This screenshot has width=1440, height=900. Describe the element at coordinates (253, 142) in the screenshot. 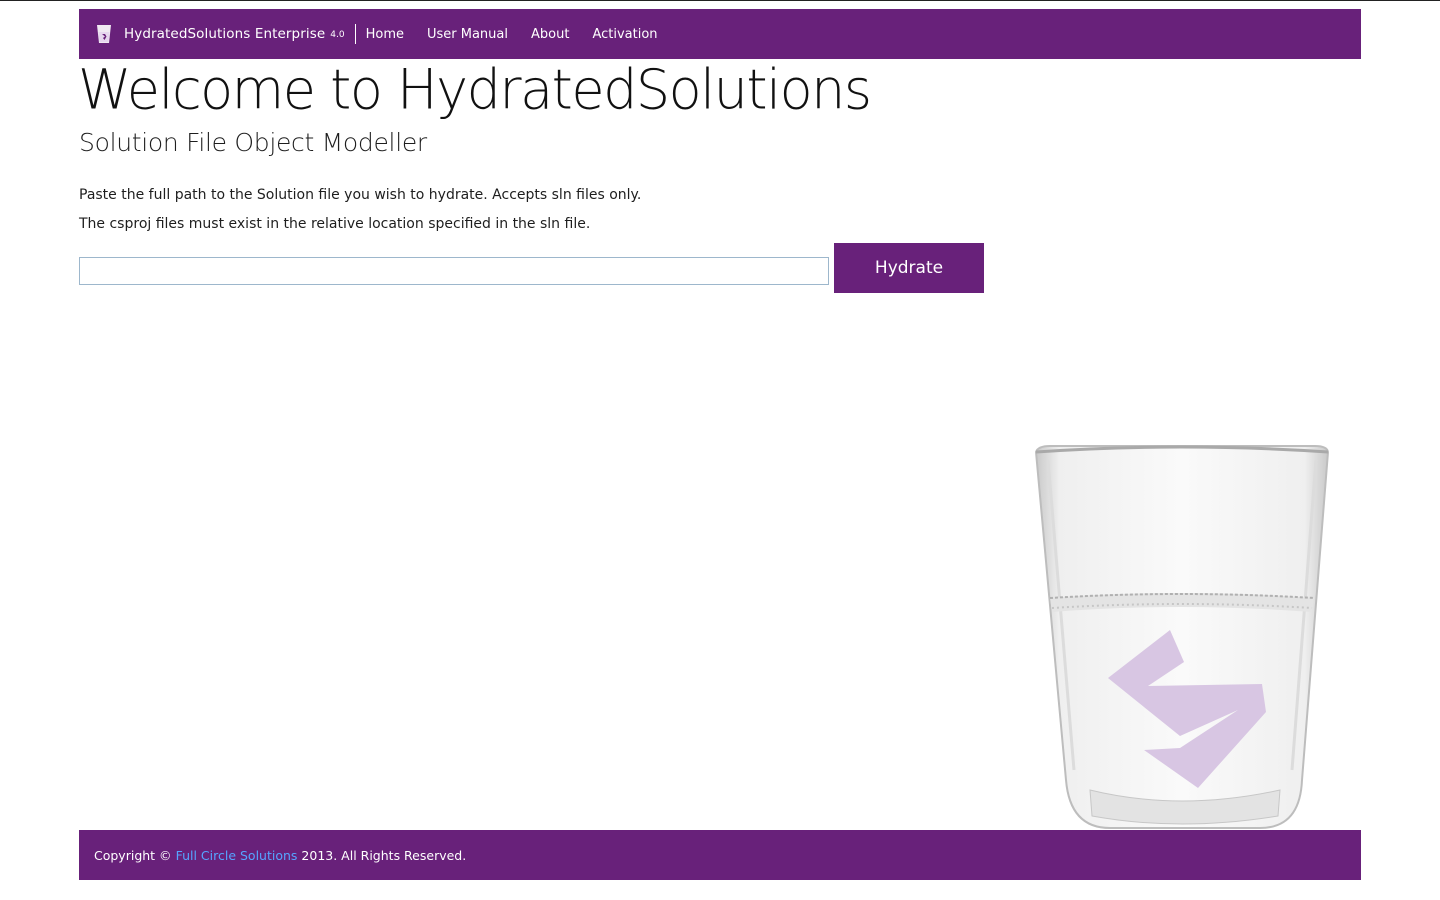

I see `page-subtitle: Solution File Object Modeller` at that location.